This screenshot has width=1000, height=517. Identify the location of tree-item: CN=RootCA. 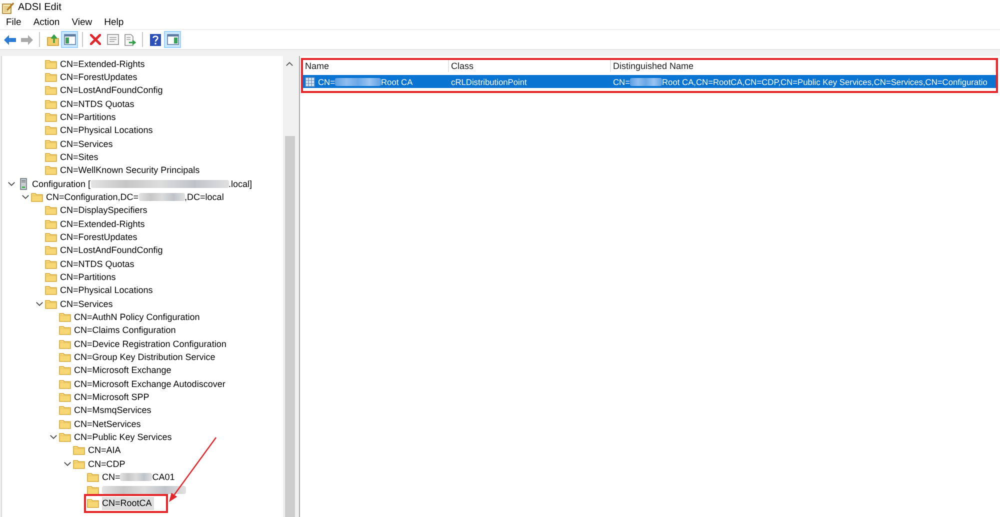
(128, 503).